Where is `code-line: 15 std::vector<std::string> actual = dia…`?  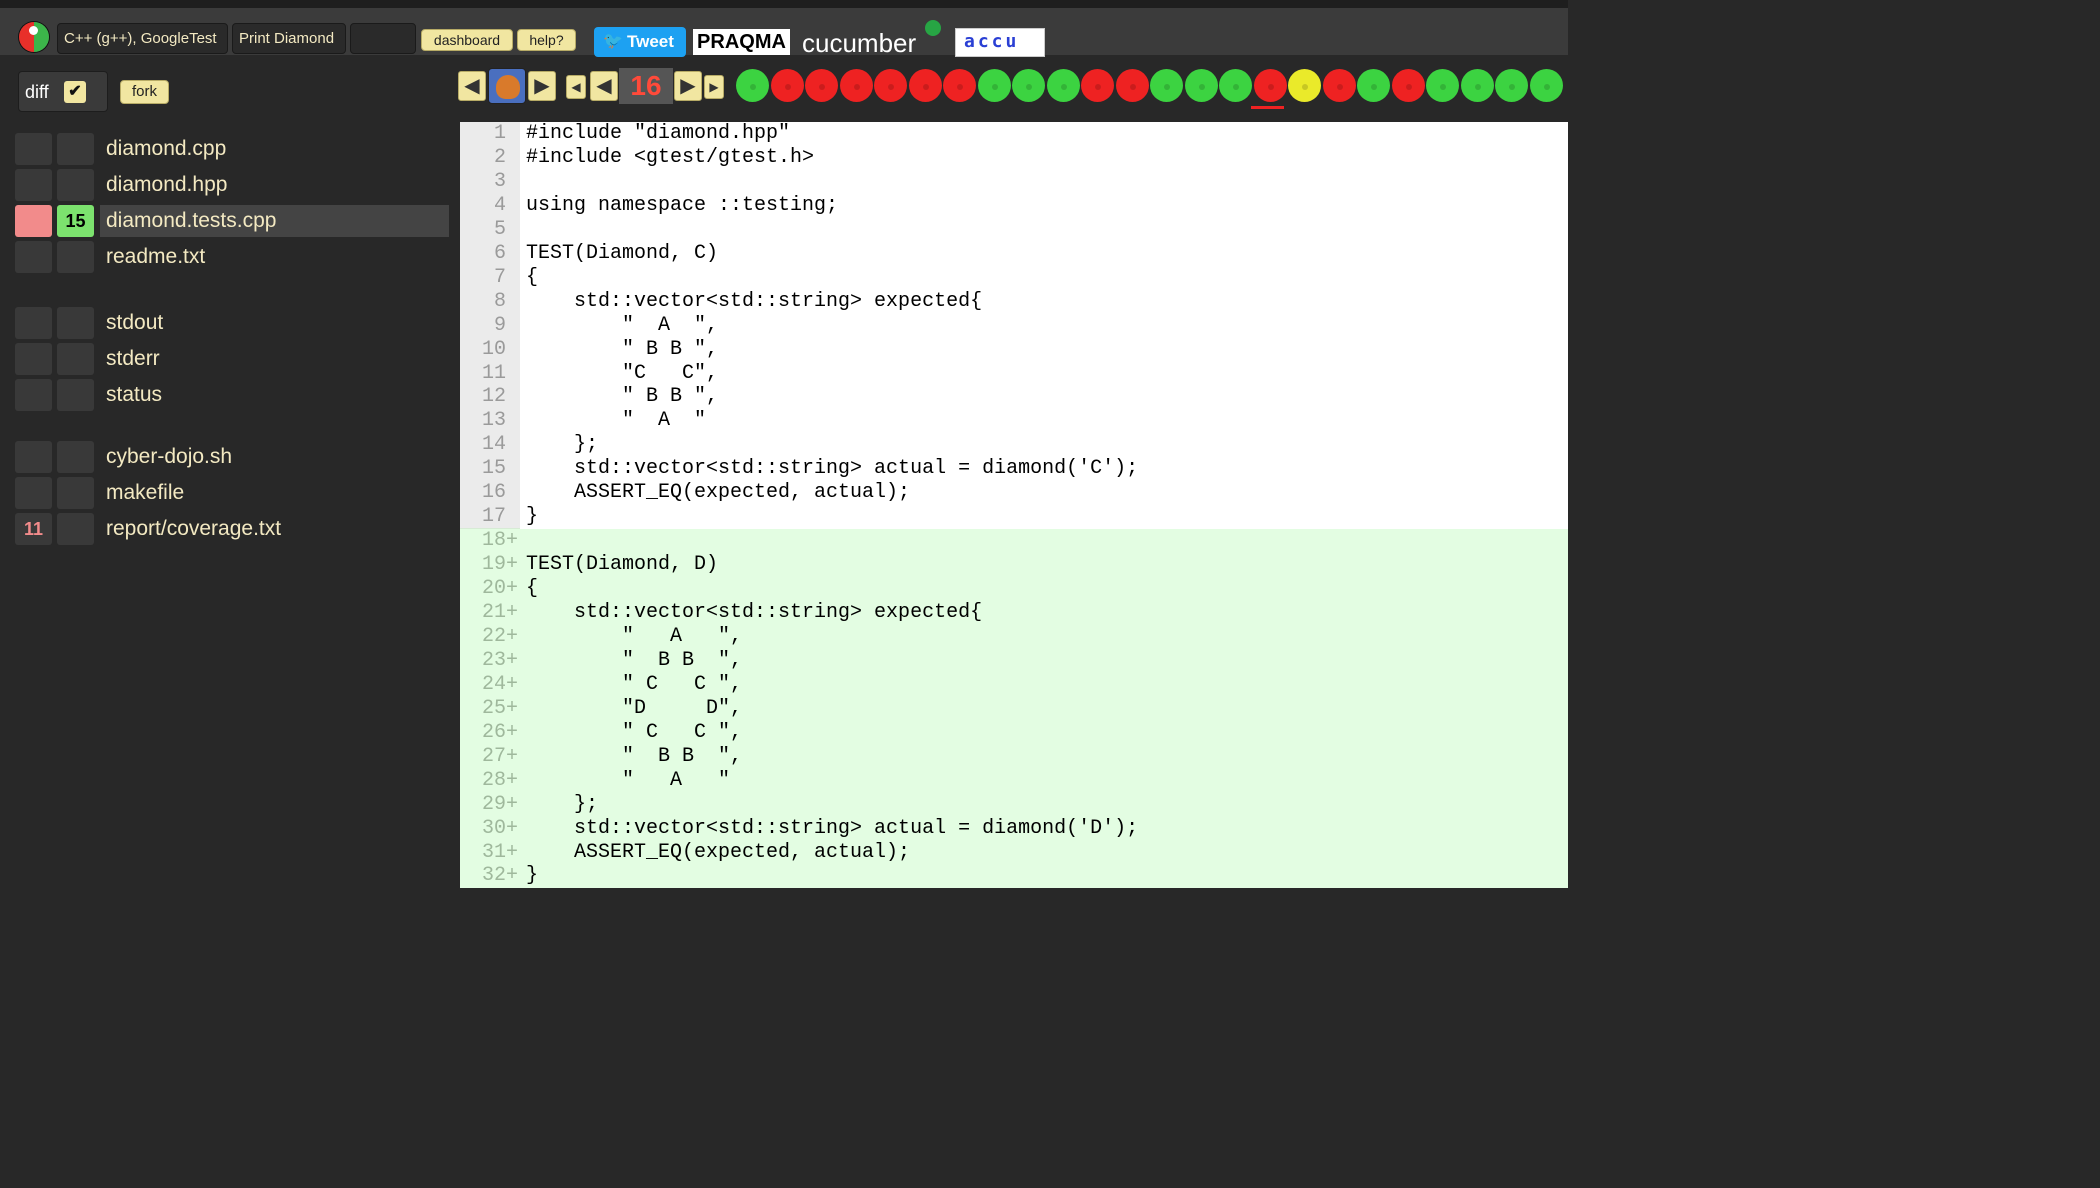
code-line: 15 std::vector<std::string> actual = dia… is located at coordinates (1014, 469).